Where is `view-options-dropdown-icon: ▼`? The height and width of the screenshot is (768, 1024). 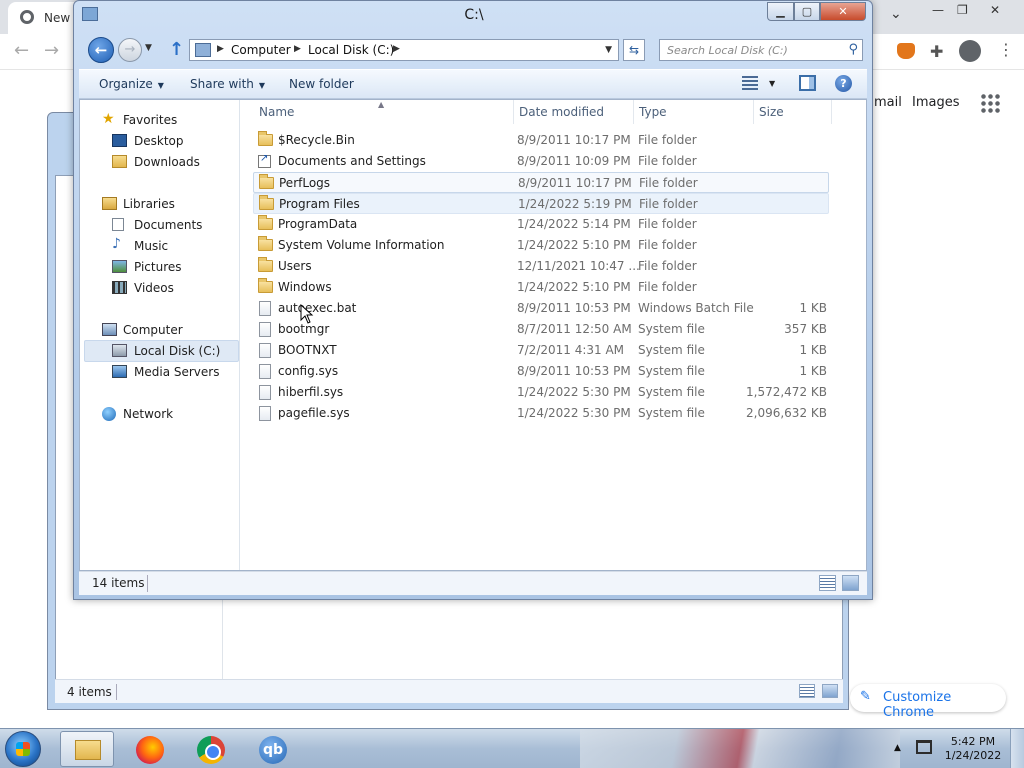 view-options-dropdown-icon: ▼ is located at coordinates (772, 83).